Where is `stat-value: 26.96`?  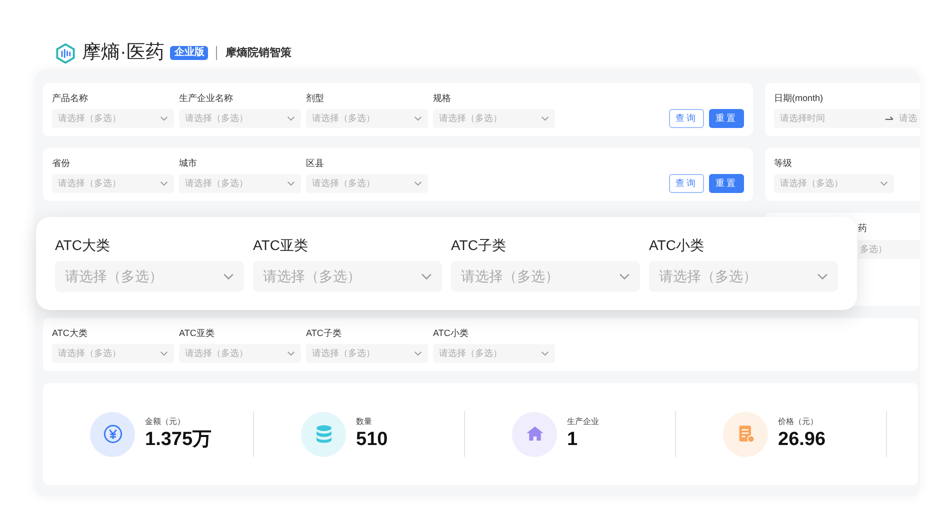
stat-value: 26.96 is located at coordinates (802, 440).